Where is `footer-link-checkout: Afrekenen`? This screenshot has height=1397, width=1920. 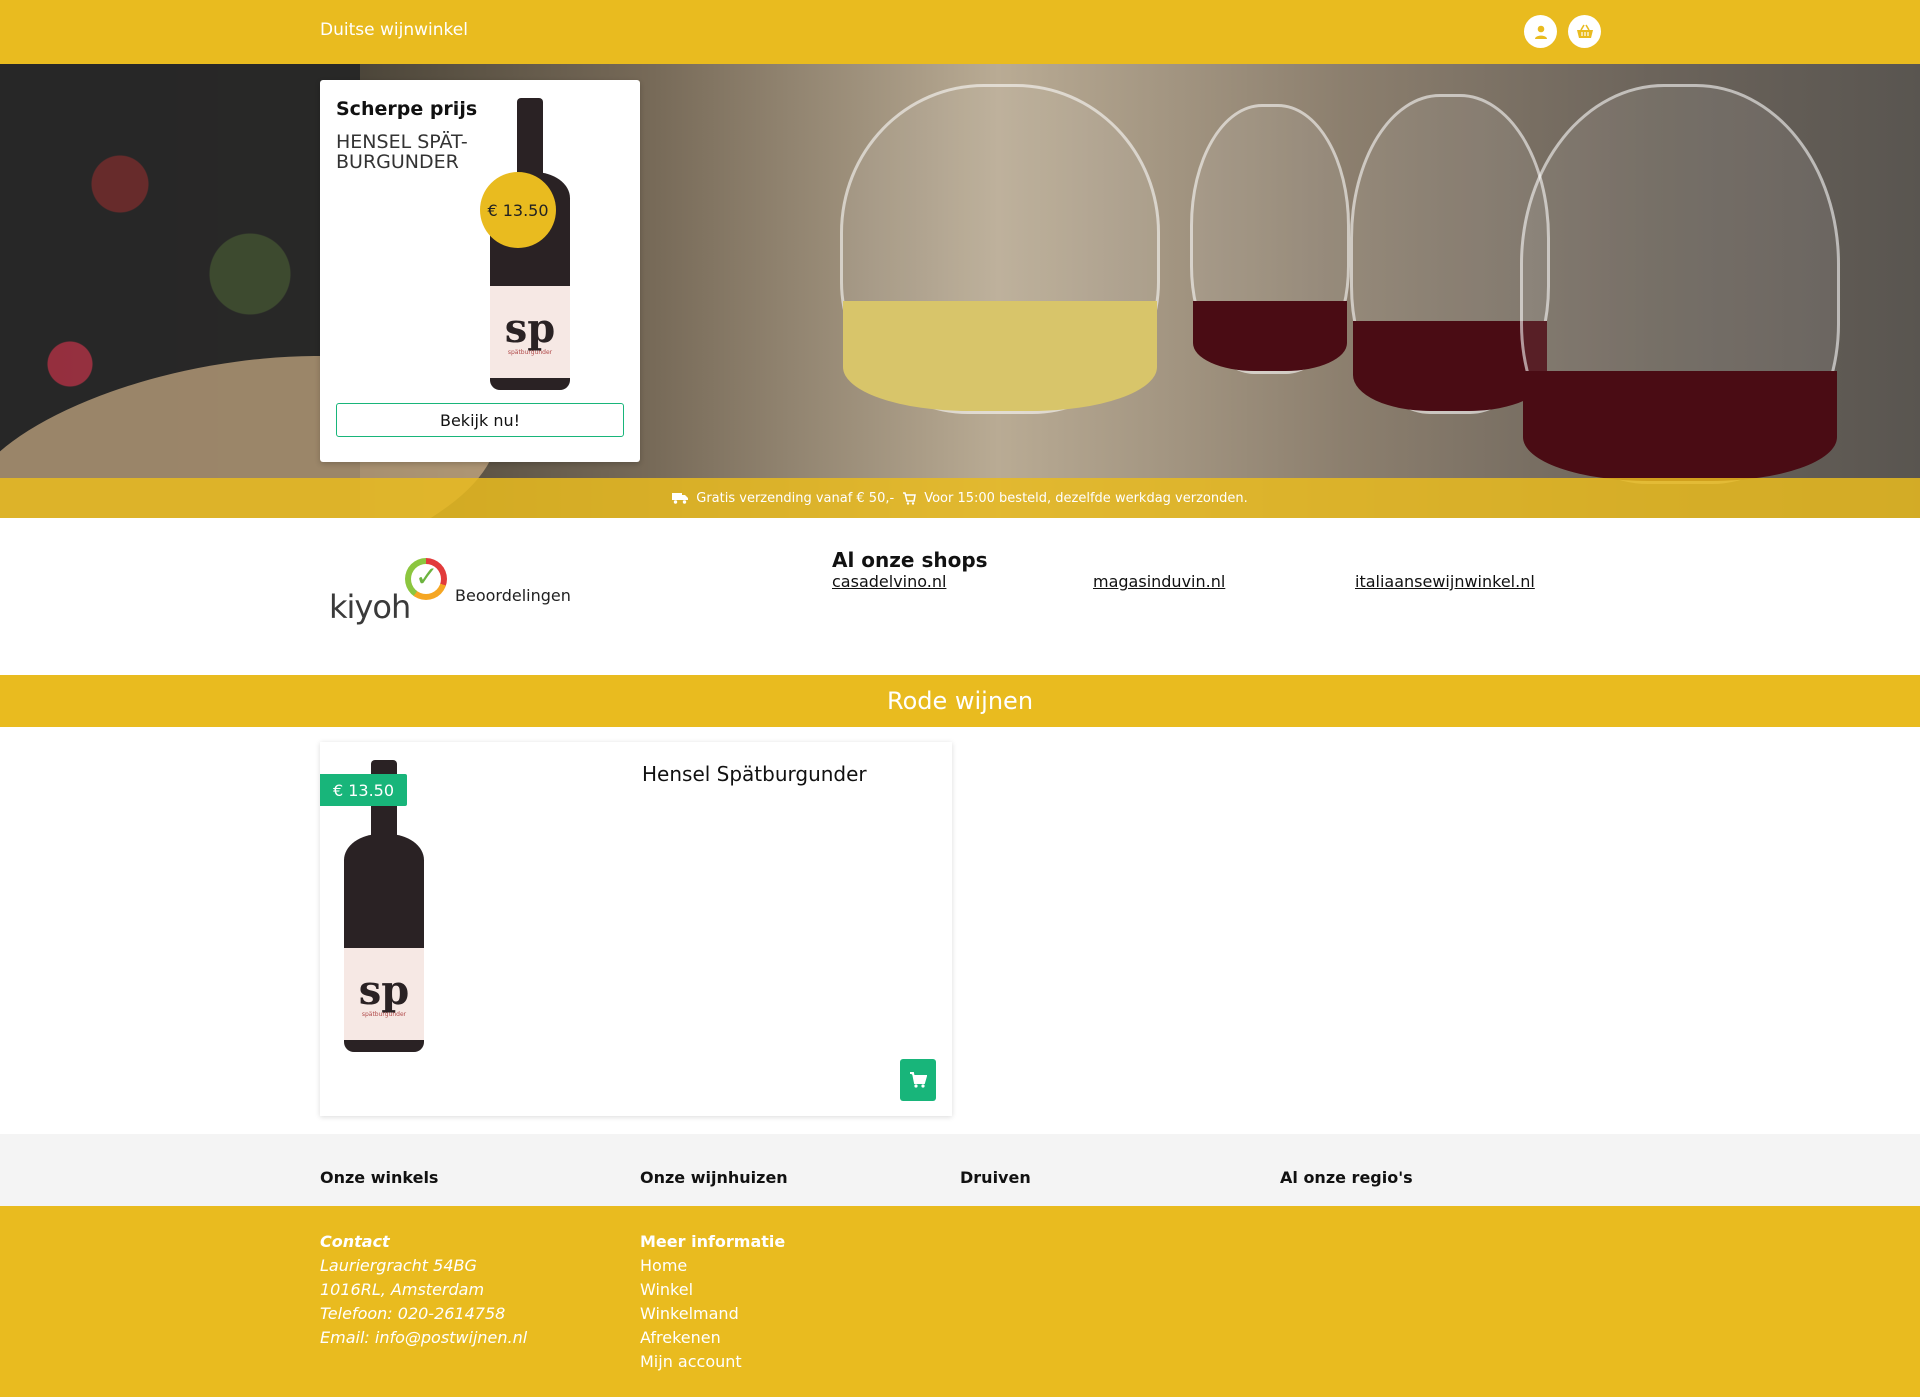 footer-link-checkout: Afrekenen is located at coordinates (712, 1338).